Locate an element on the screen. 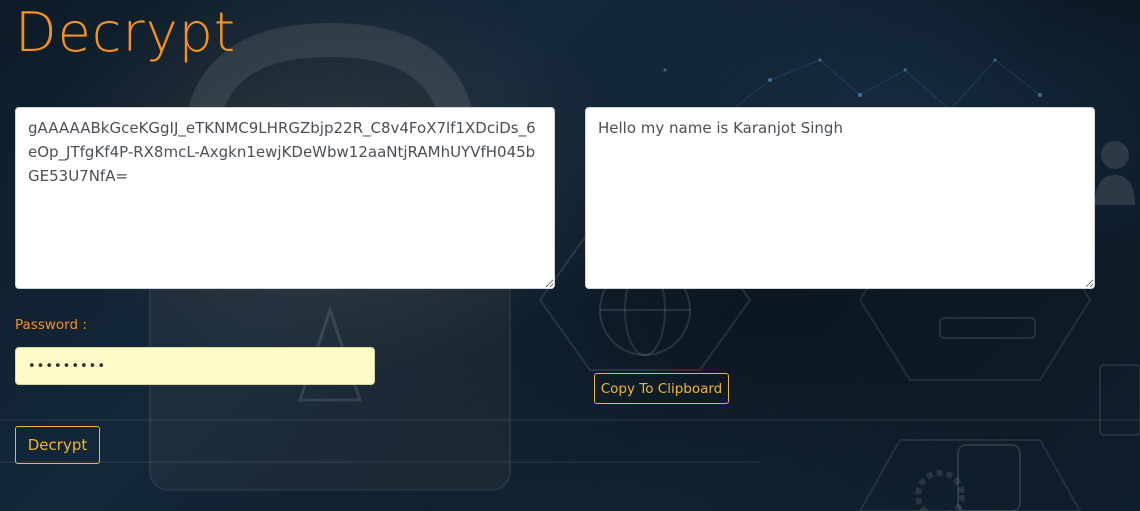 The height and width of the screenshot is (511, 1140). password-field is located at coordinates (195, 366).